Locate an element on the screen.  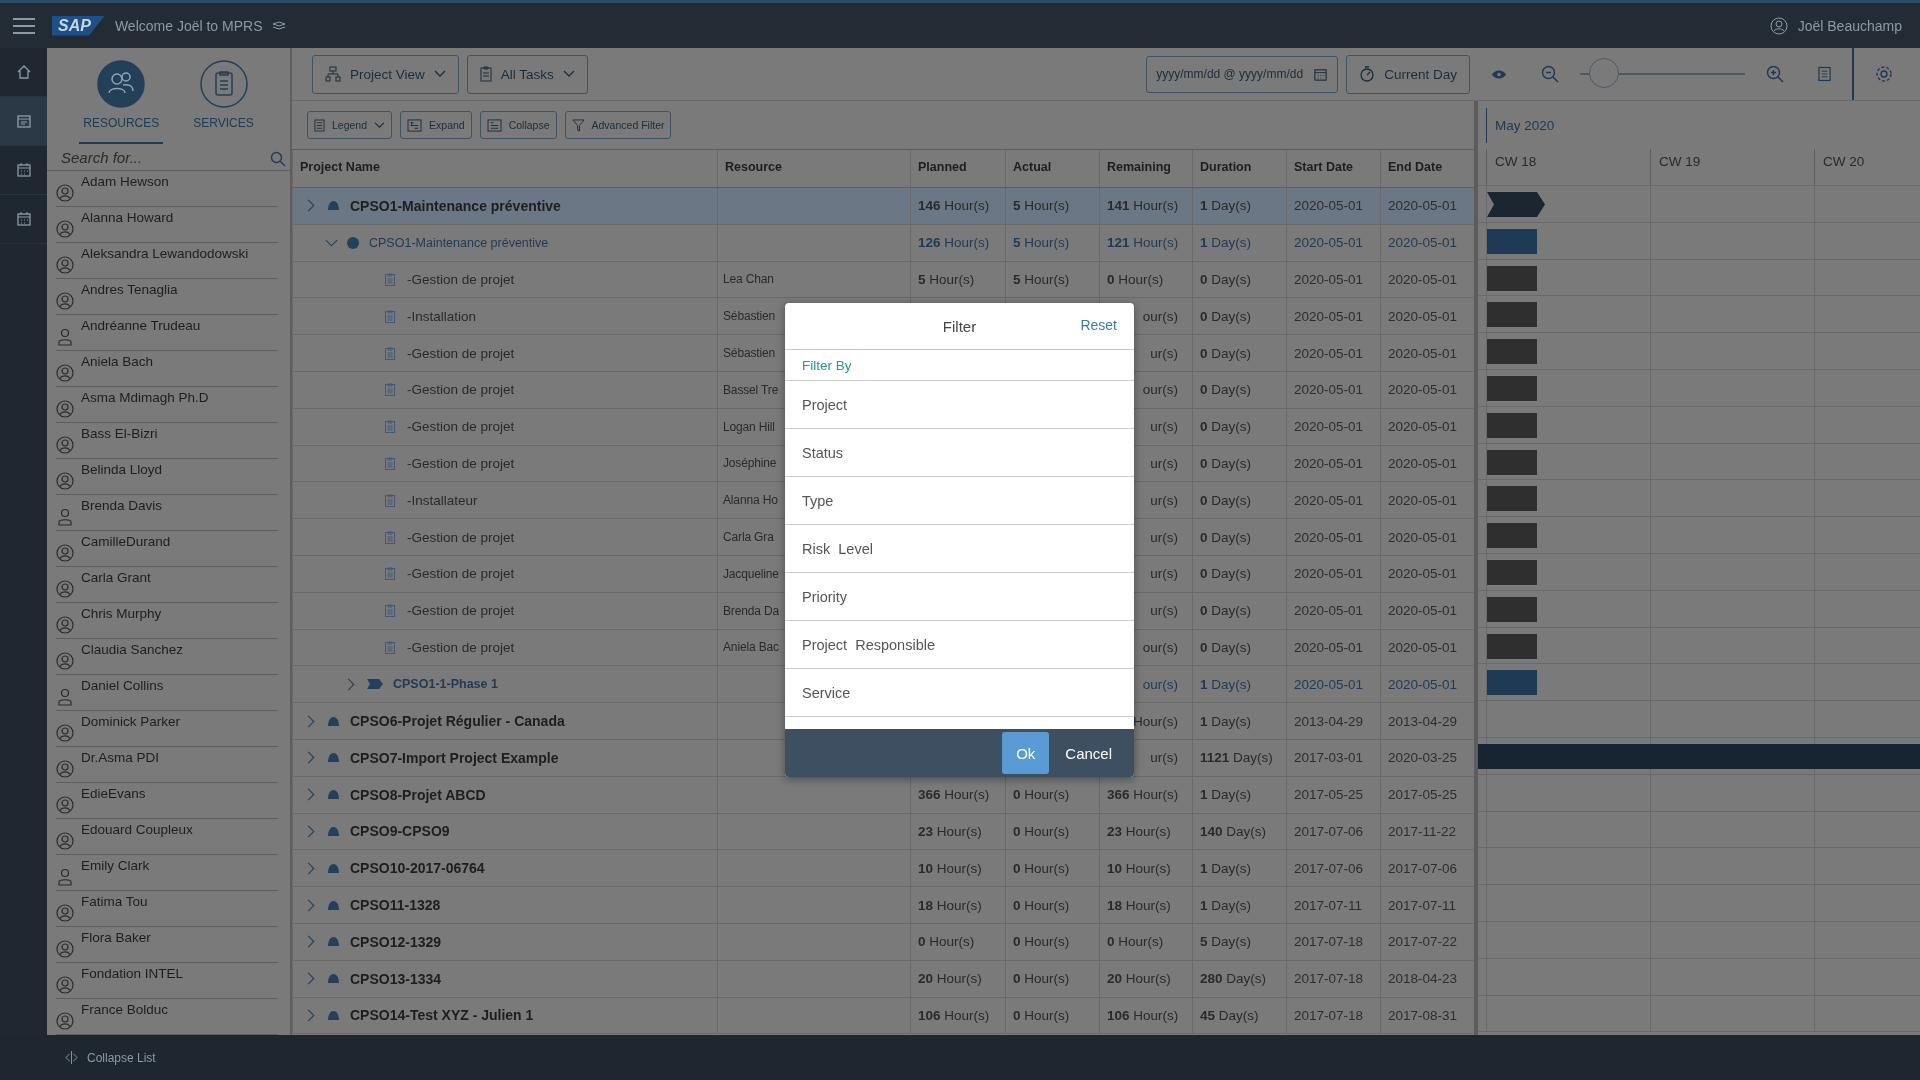
document-icon is located at coordinates (1824, 74).